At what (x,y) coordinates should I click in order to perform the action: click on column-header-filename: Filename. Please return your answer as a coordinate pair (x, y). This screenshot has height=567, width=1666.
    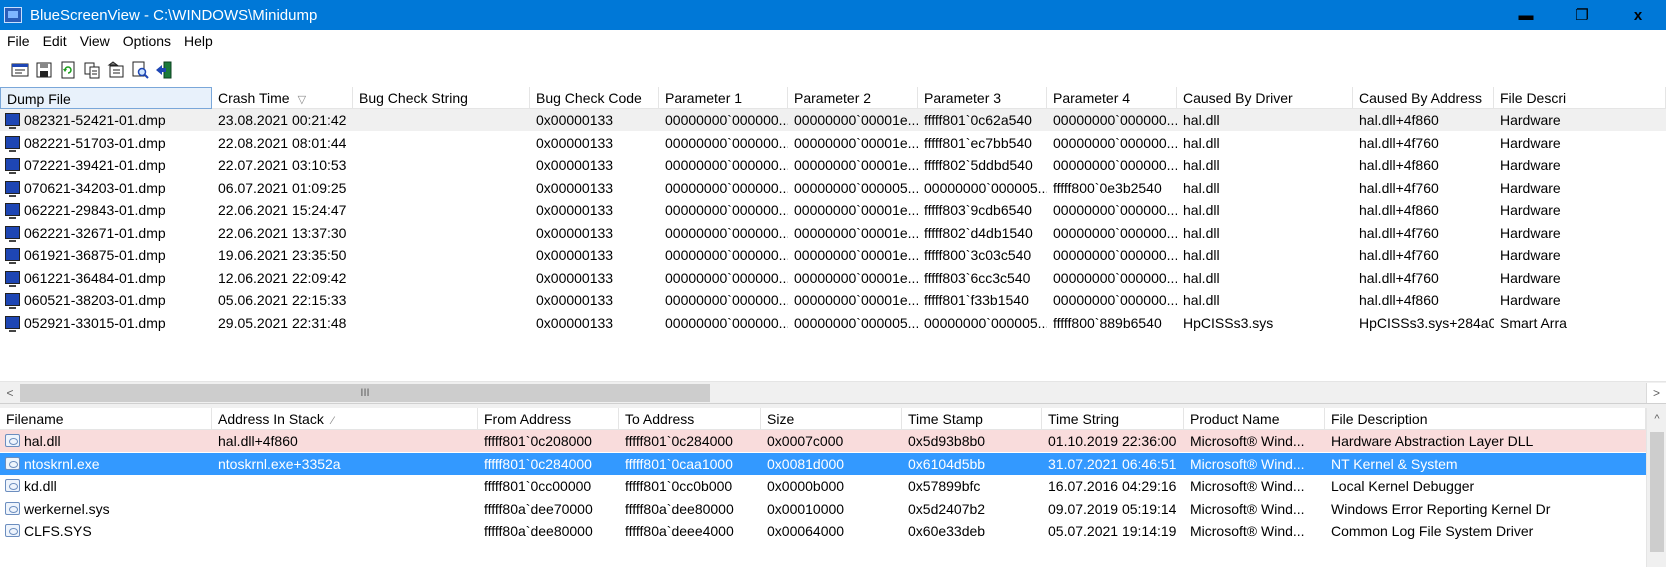
    Looking at the image, I should click on (106, 419).